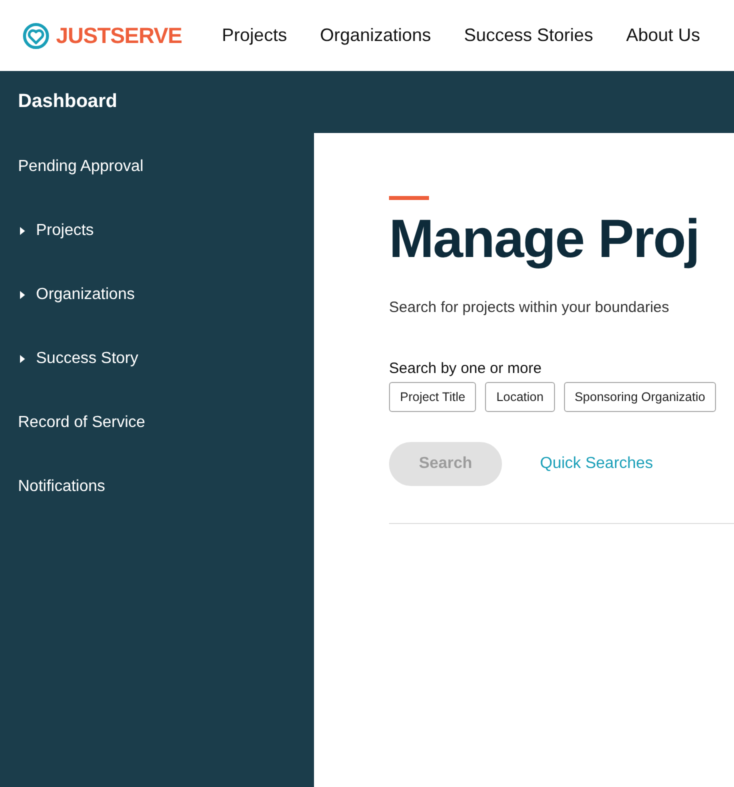 The image size is (734, 787). I want to click on sidebar-item: Projects, so click(166, 231).